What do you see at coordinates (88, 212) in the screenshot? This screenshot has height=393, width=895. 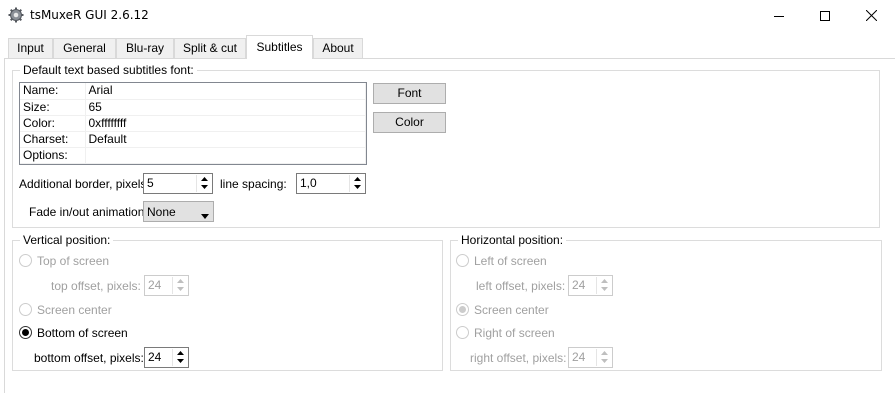 I see `fade-label: Fade in/out animation:` at bounding box center [88, 212].